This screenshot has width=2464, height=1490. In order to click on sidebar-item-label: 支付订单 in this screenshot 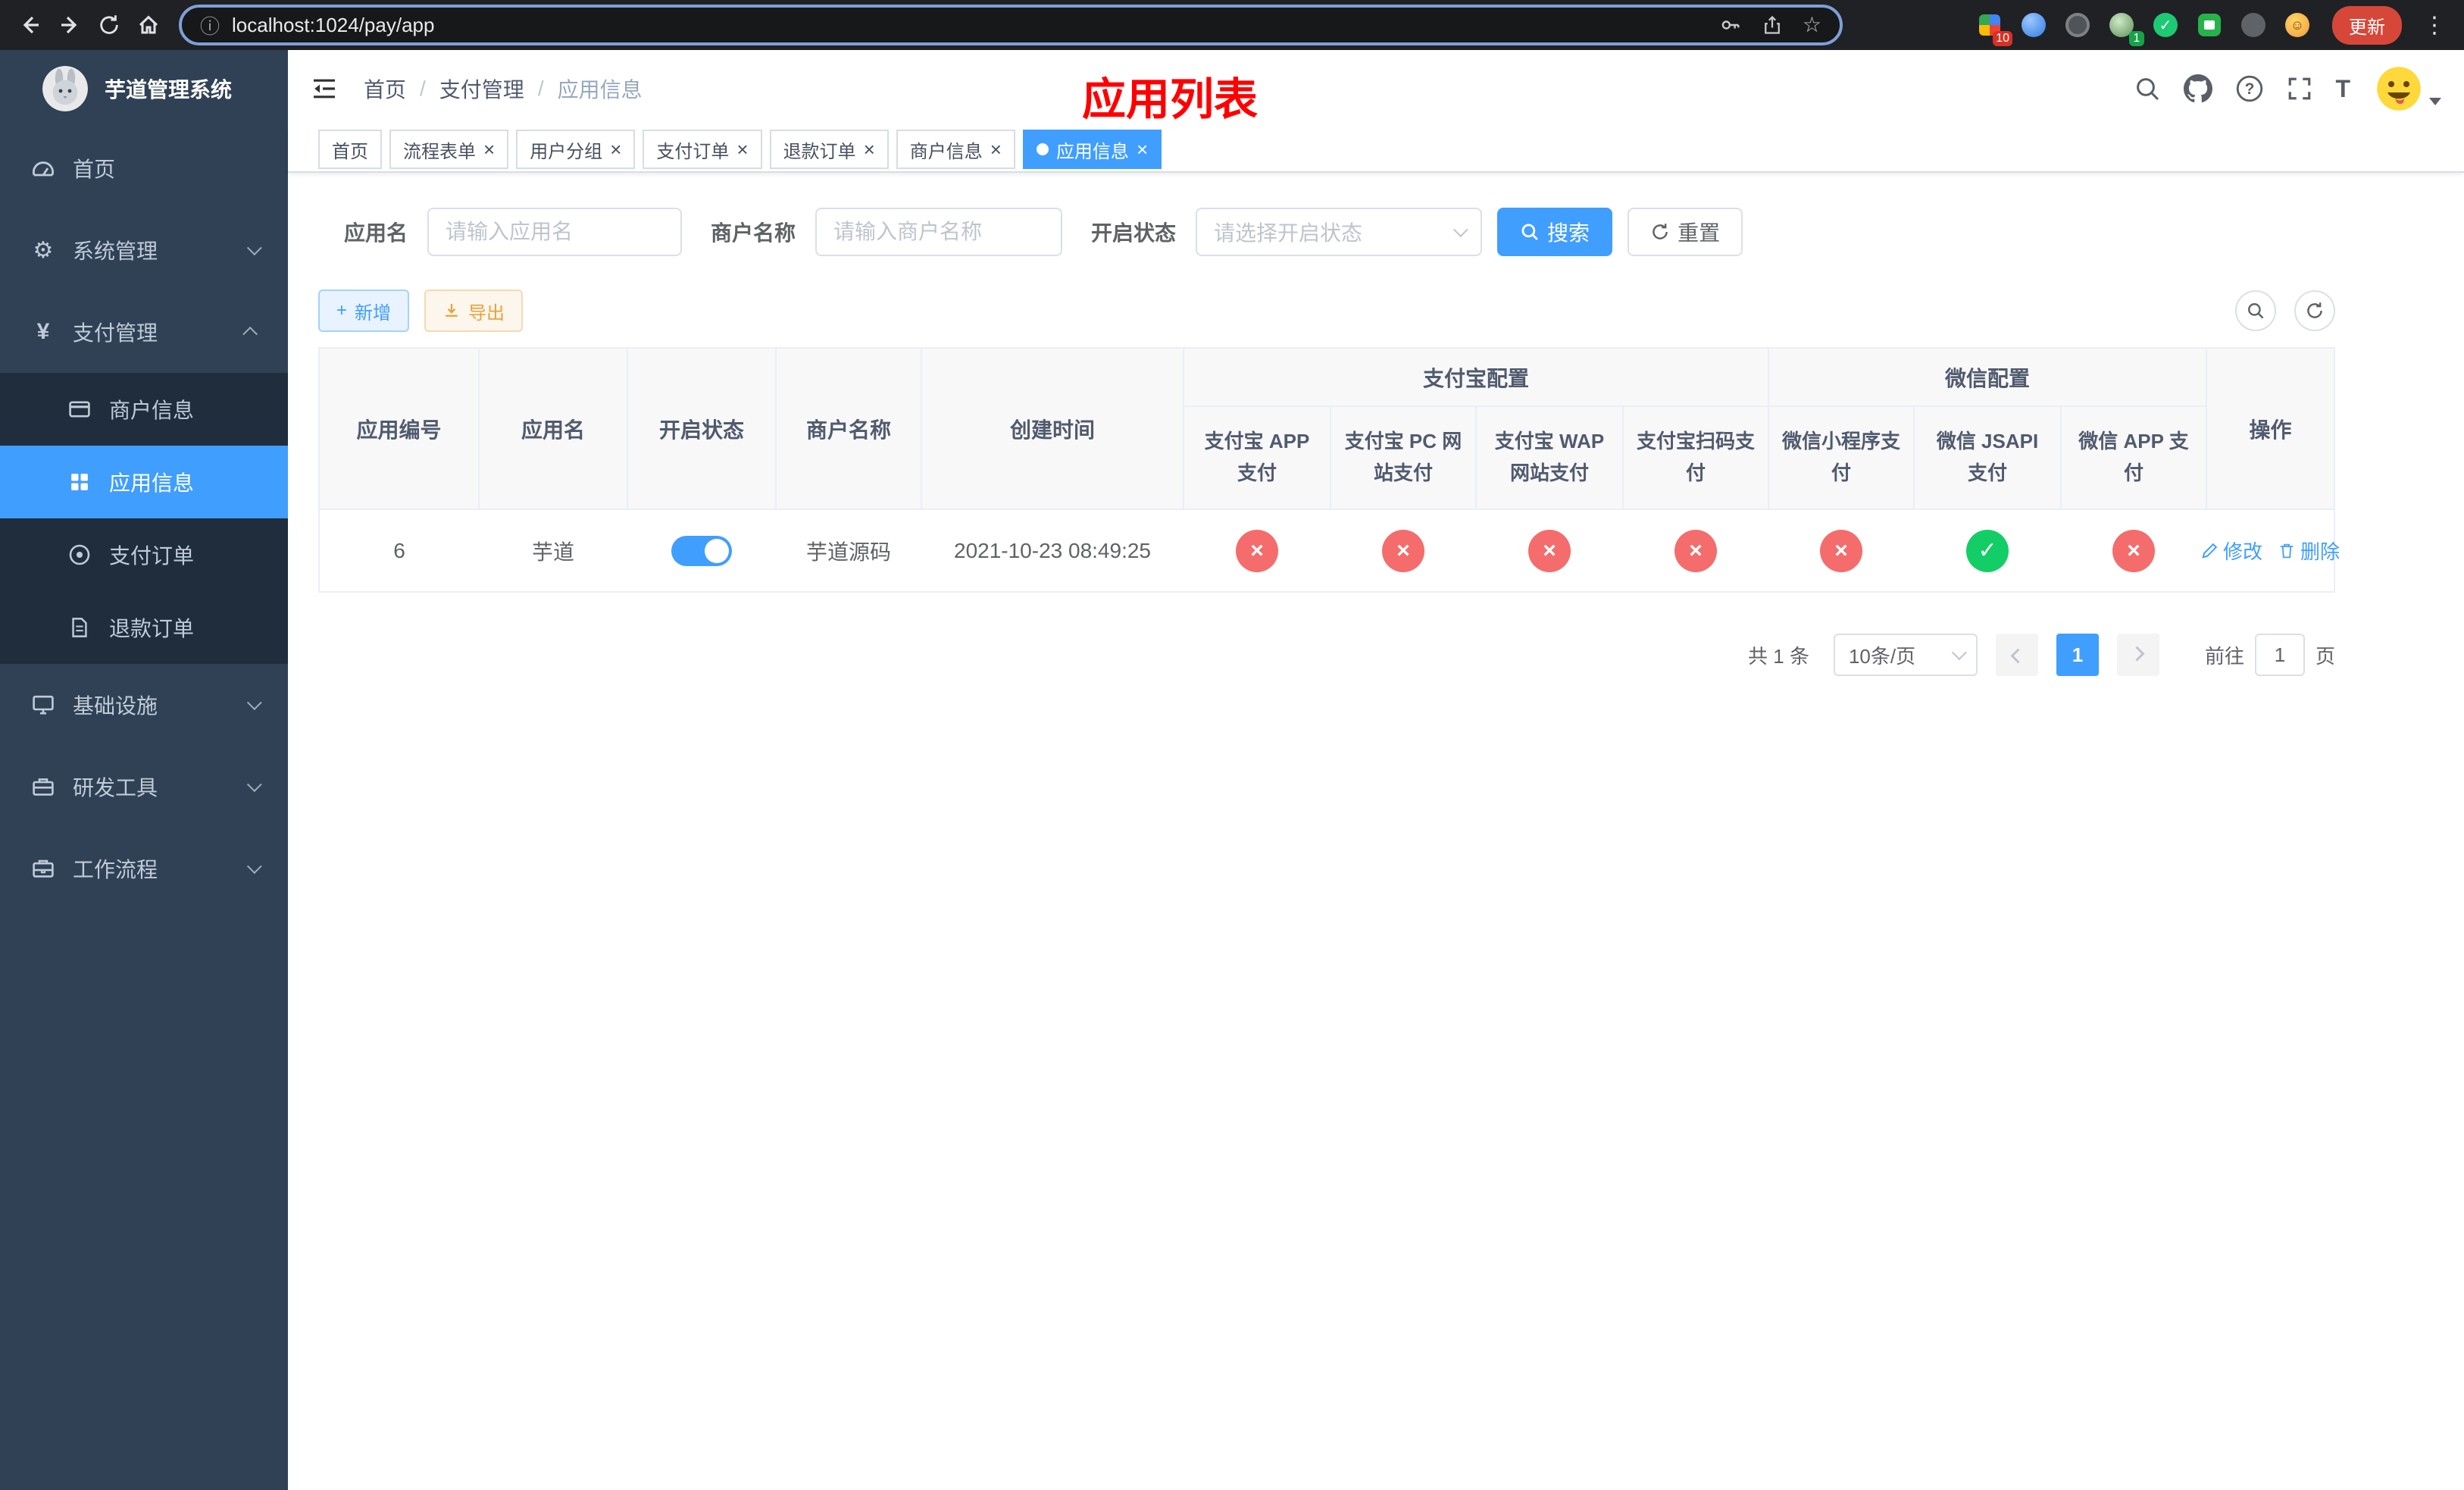, I will do `click(152, 556)`.